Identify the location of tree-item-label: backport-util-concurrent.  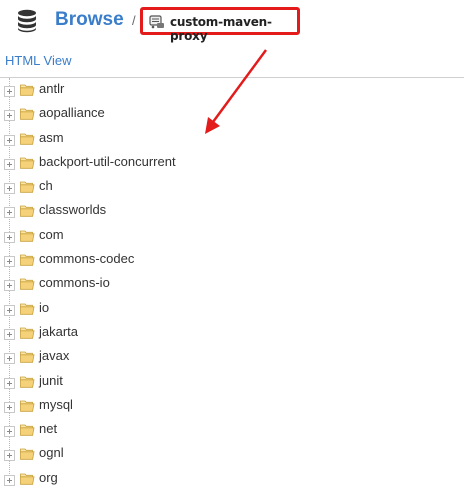
(107, 161).